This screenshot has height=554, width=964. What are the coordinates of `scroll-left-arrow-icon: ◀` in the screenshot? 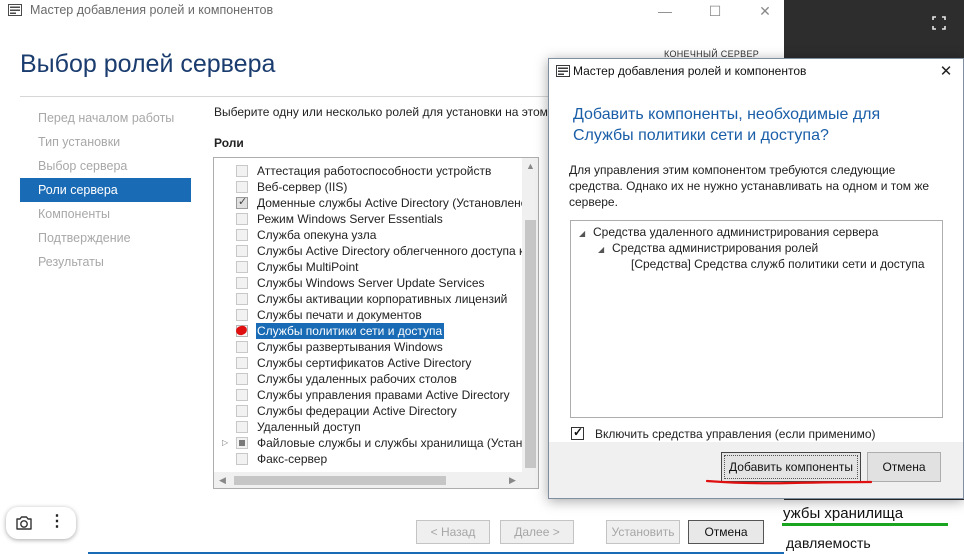 It's located at (222, 480).